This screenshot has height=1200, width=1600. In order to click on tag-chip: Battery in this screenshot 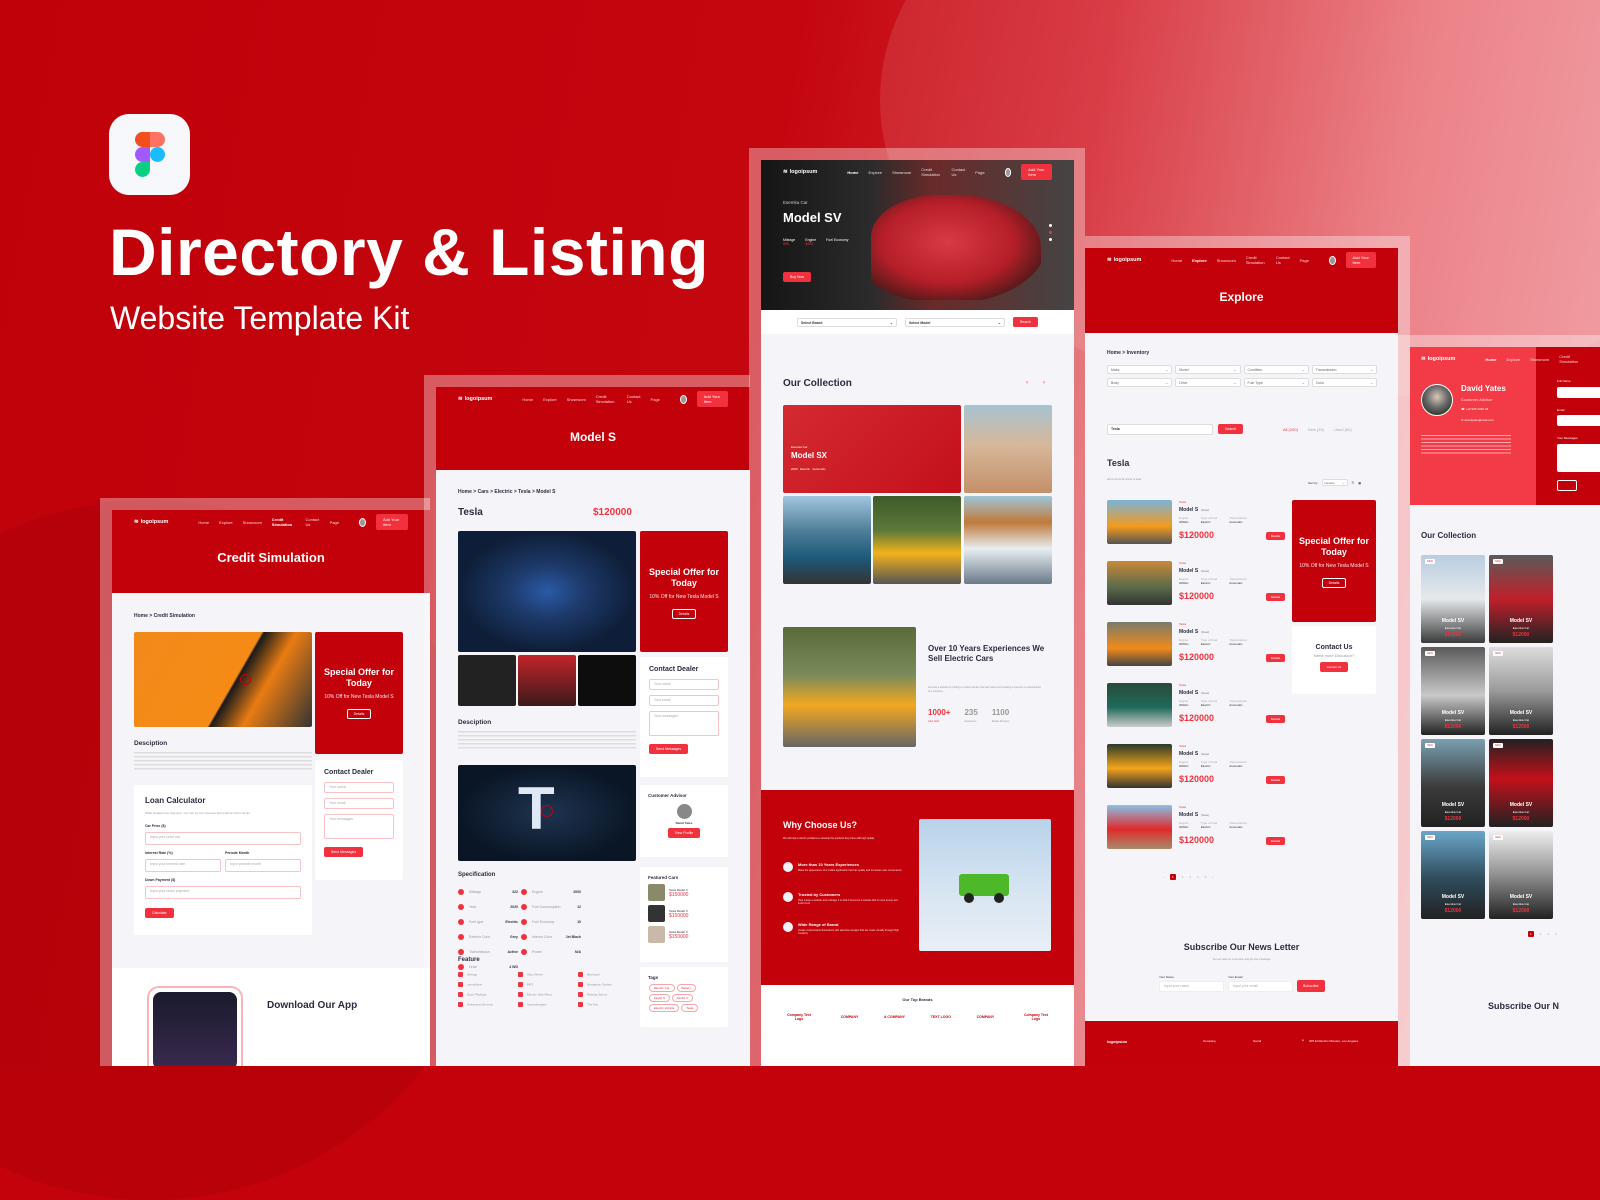, I will do `click(686, 988)`.